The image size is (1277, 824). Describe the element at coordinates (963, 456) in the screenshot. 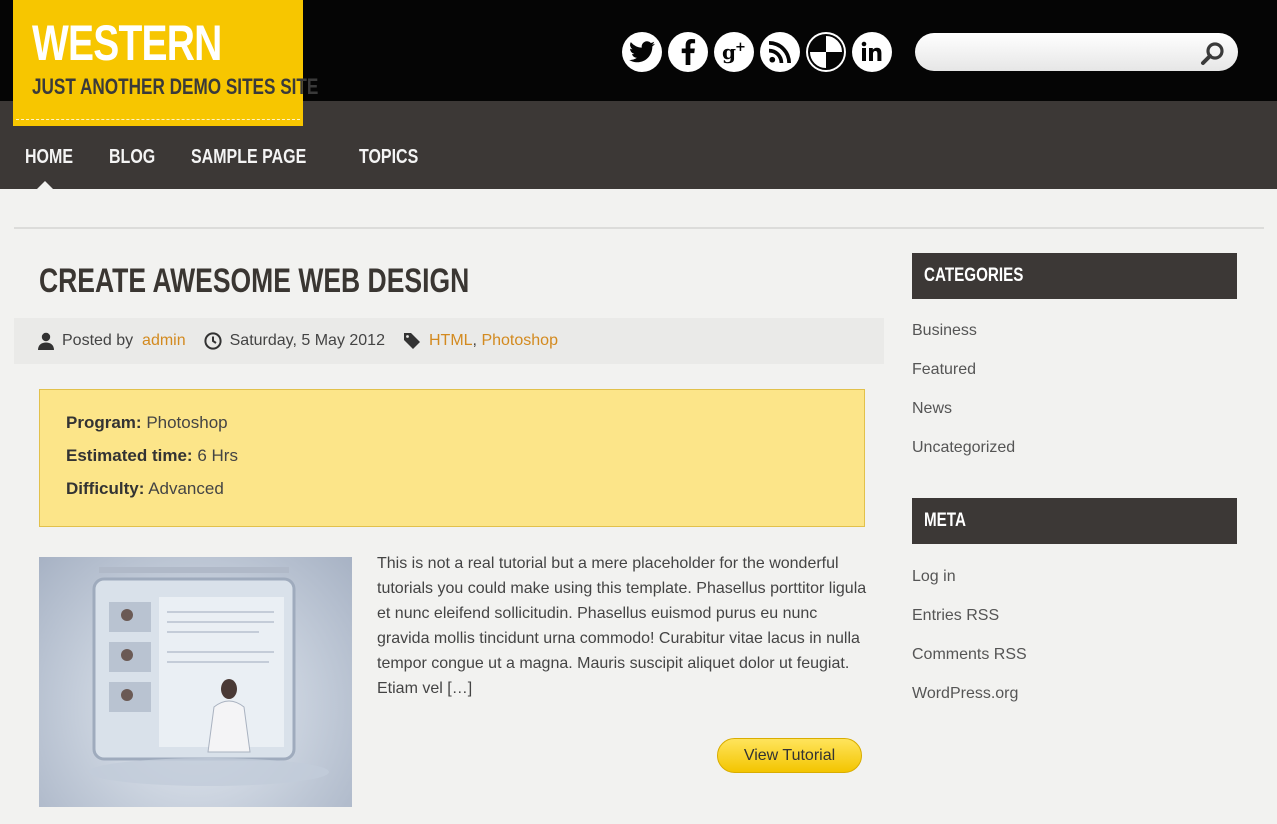

I see `category-link: Uncategorized` at that location.